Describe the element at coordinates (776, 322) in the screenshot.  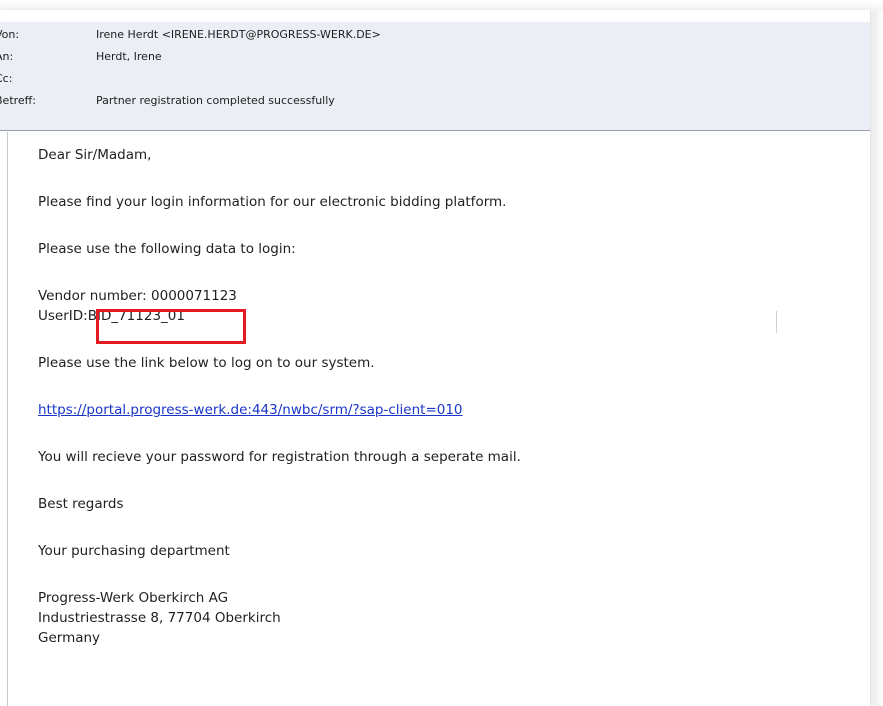
I see `text-cursor` at that location.